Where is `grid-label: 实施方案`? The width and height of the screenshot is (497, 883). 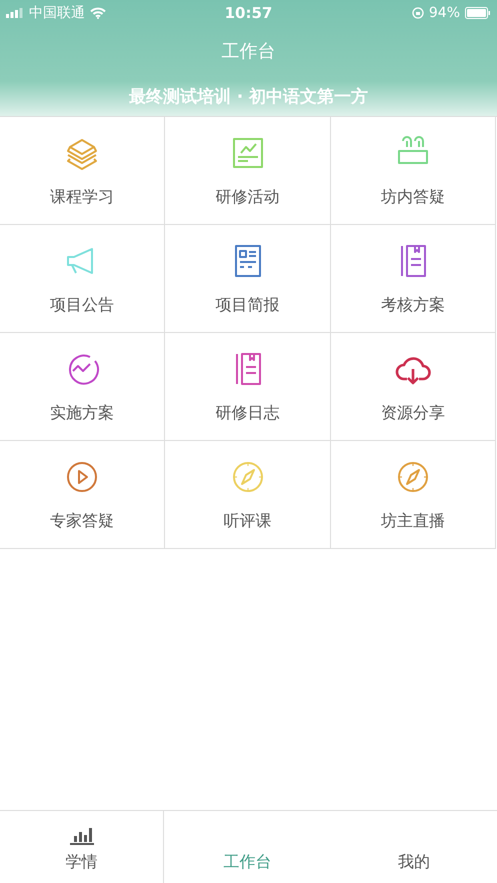 grid-label: 实施方案 is located at coordinates (82, 413).